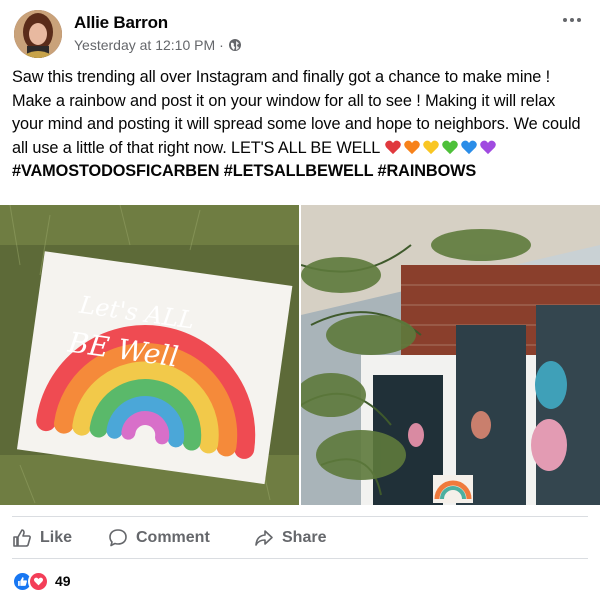 The height and width of the screenshot is (600, 600). I want to click on comment-label: Comment, so click(173, 537).